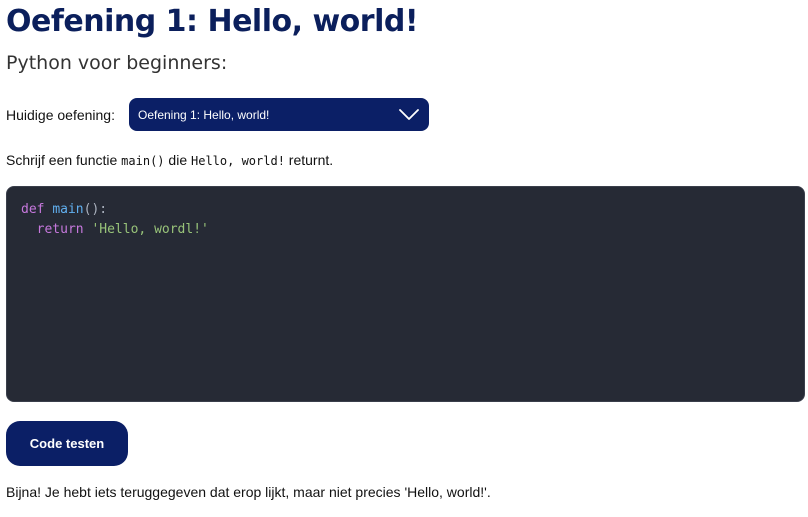  What do you see at coordinates (33, 209) in the screenshot?
I see `code-keyword: def` at bounding box center [33, 209].